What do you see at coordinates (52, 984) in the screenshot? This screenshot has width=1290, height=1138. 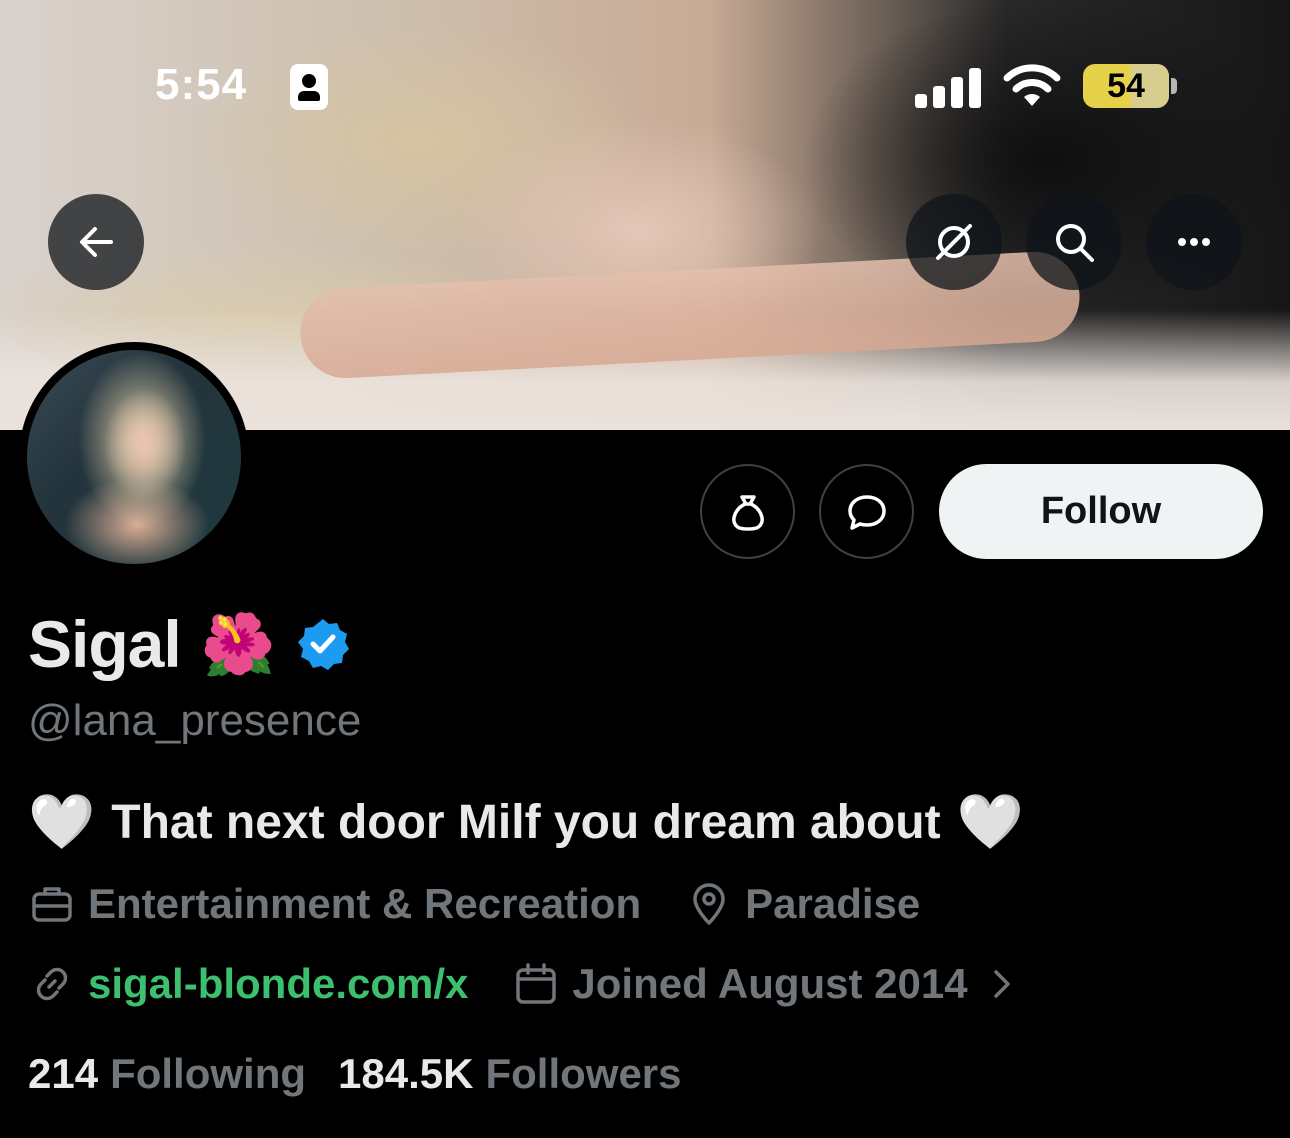 I see `link-icon` at bounding box center [52, 984].